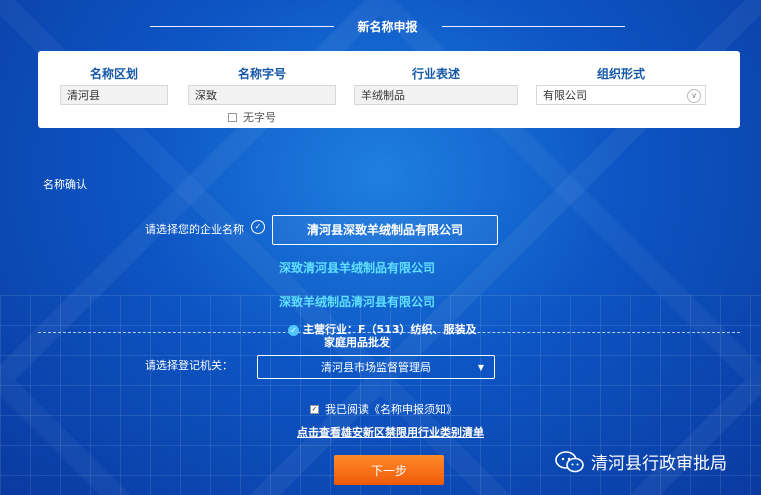 The image size is (761, 495). Describe the element at coordinates (390, 329) in the screenshot. I see `industry-line-1: 主营行业：F（513）纺织、服装及` at that location.